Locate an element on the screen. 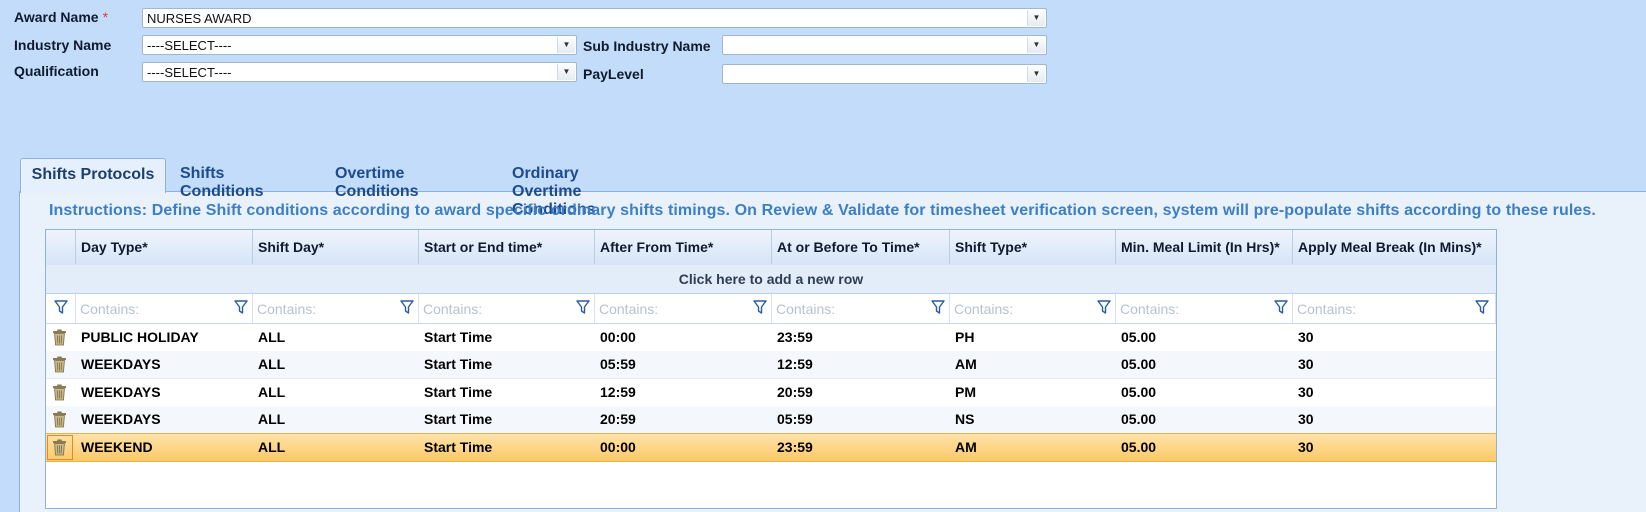 This screenshot has width=1646, height=512. header-at-before-to-time: At or Before To Time* is located at coordinates (861, 247).